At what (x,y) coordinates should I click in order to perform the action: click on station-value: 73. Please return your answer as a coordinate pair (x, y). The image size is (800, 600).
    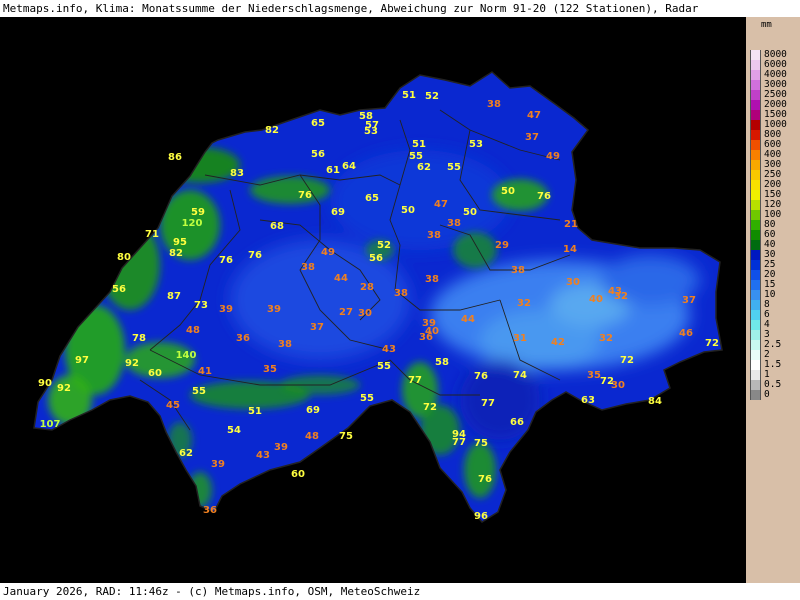
    Looking at the image, I should click on (201, 305).